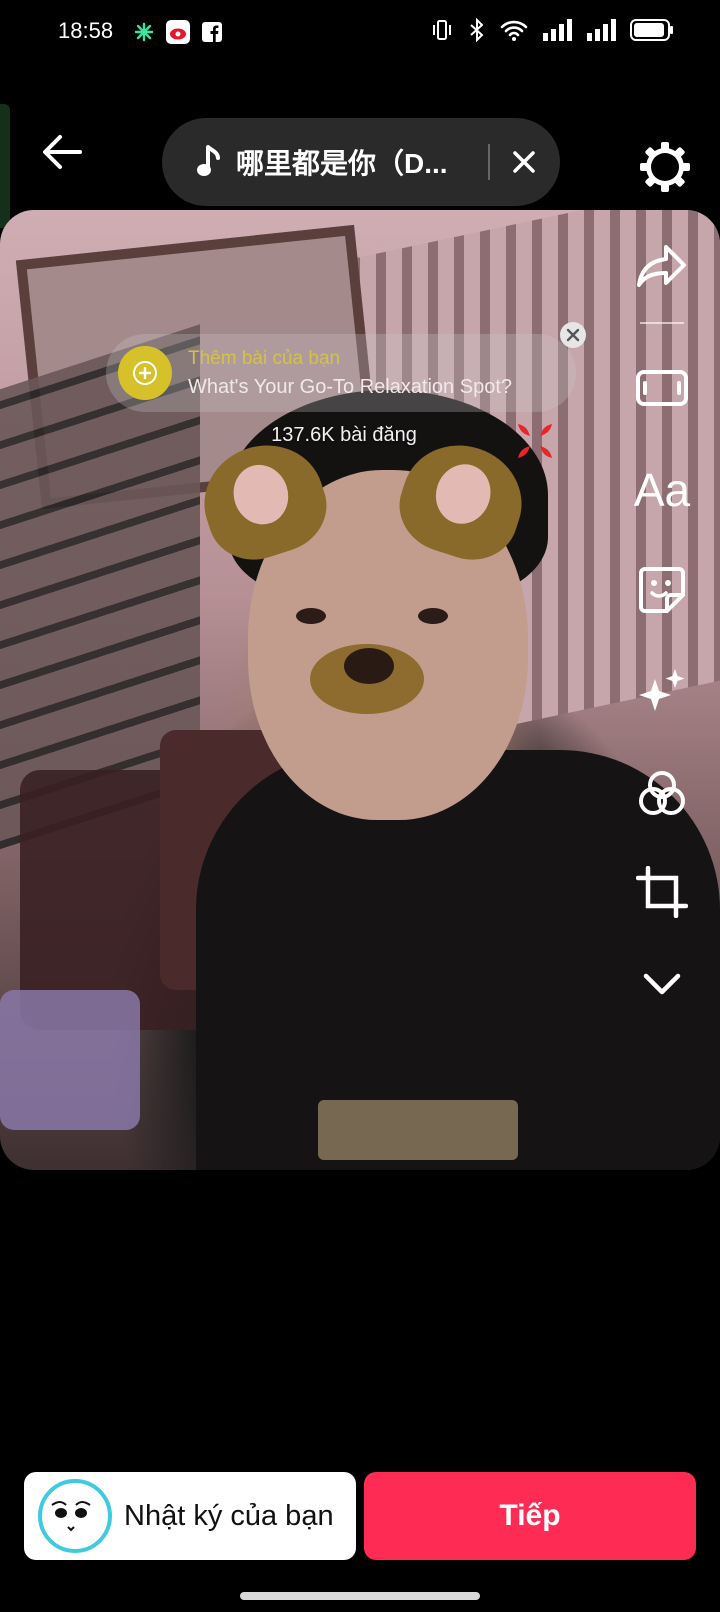  I want to click on status-right-icons, so click(552, 30).